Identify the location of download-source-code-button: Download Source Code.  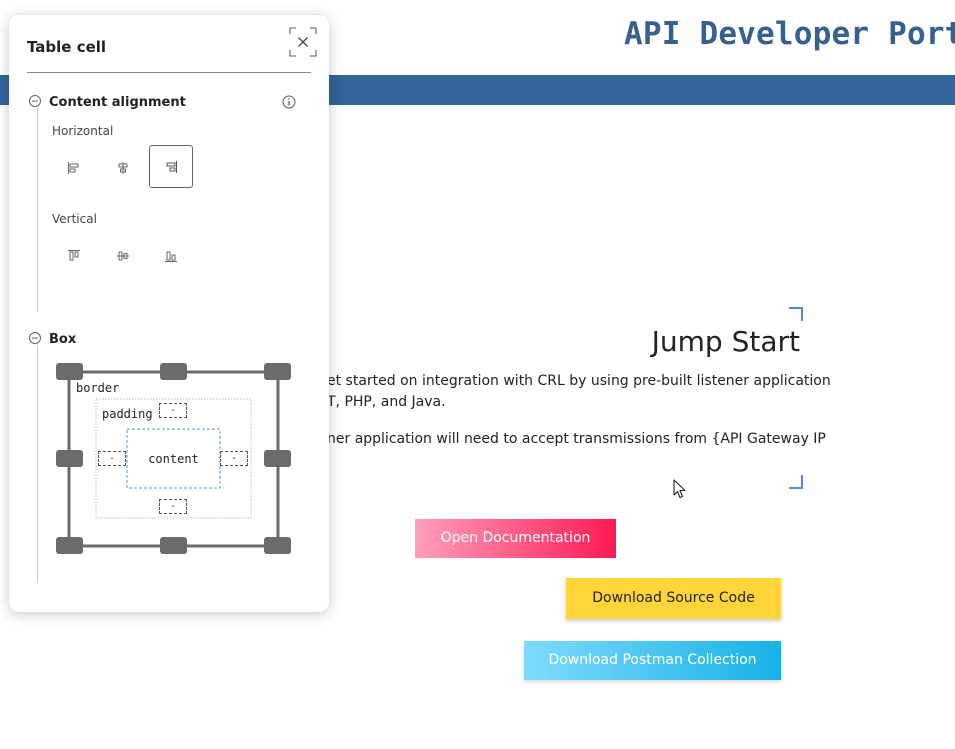
(673, 598).